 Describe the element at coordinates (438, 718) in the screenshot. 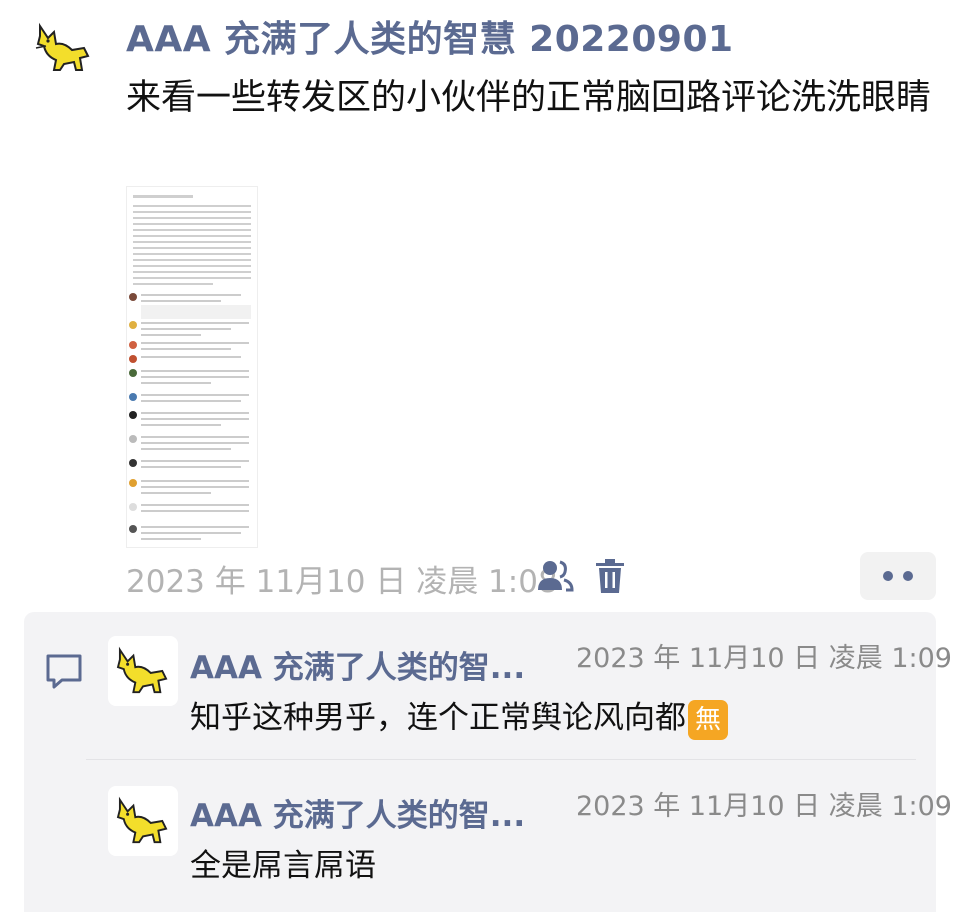

I see `comment-text-body: 知乎这种男乎，连个正常舆论风向都` at that location.